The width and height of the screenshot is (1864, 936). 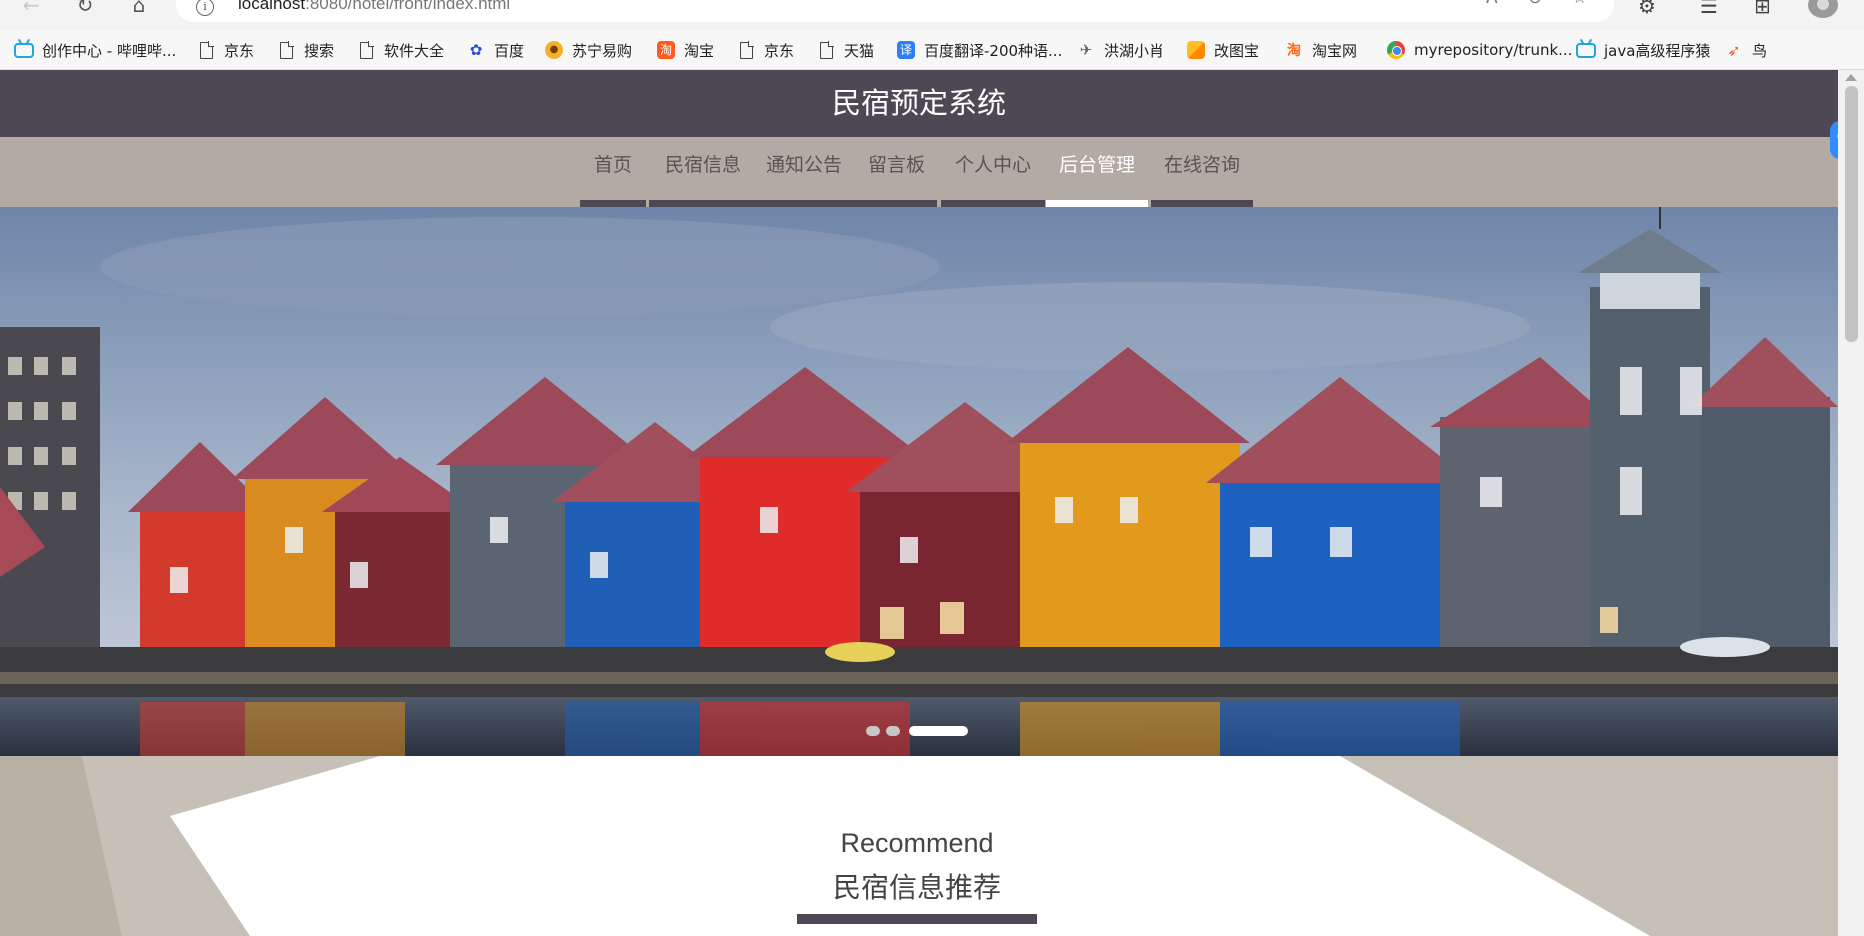 What do you see at coordinates (588, 50) in the screenshot?
I see `bookmark-item: ● 苏宁易购` at bounding box center [588, 50].